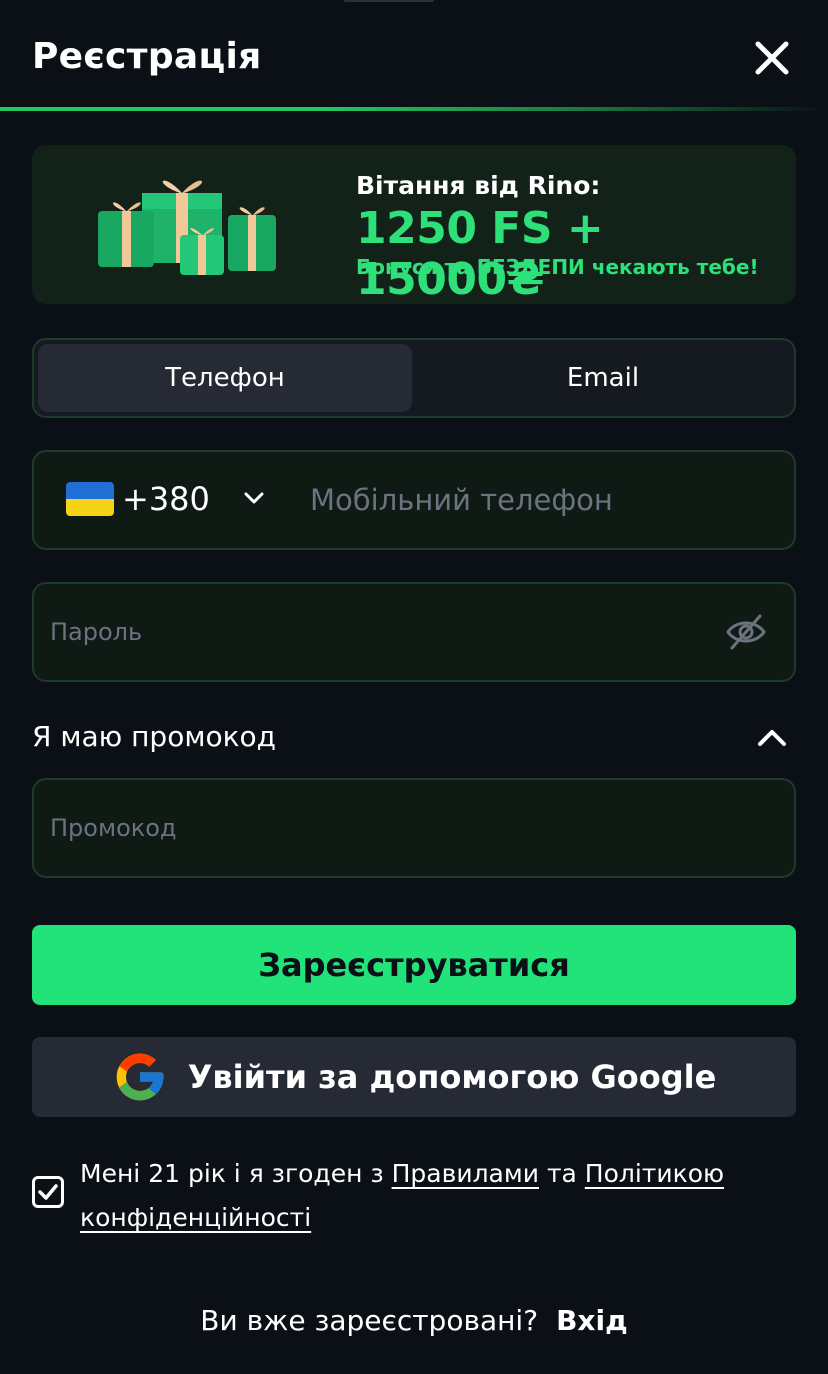 This screenshot has height=1374, width=828. I want to click on promo-code-input, so click(415, 828).